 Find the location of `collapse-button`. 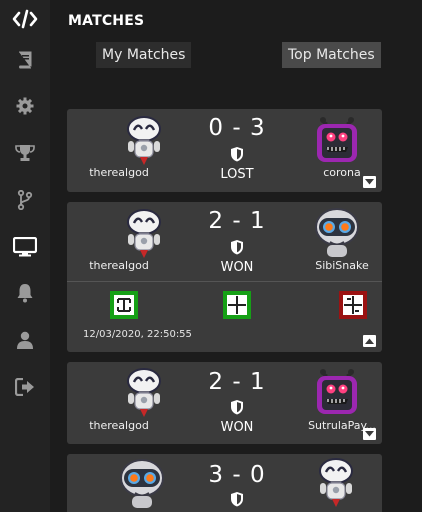

collapse-button is located at coordinates (369, 341).